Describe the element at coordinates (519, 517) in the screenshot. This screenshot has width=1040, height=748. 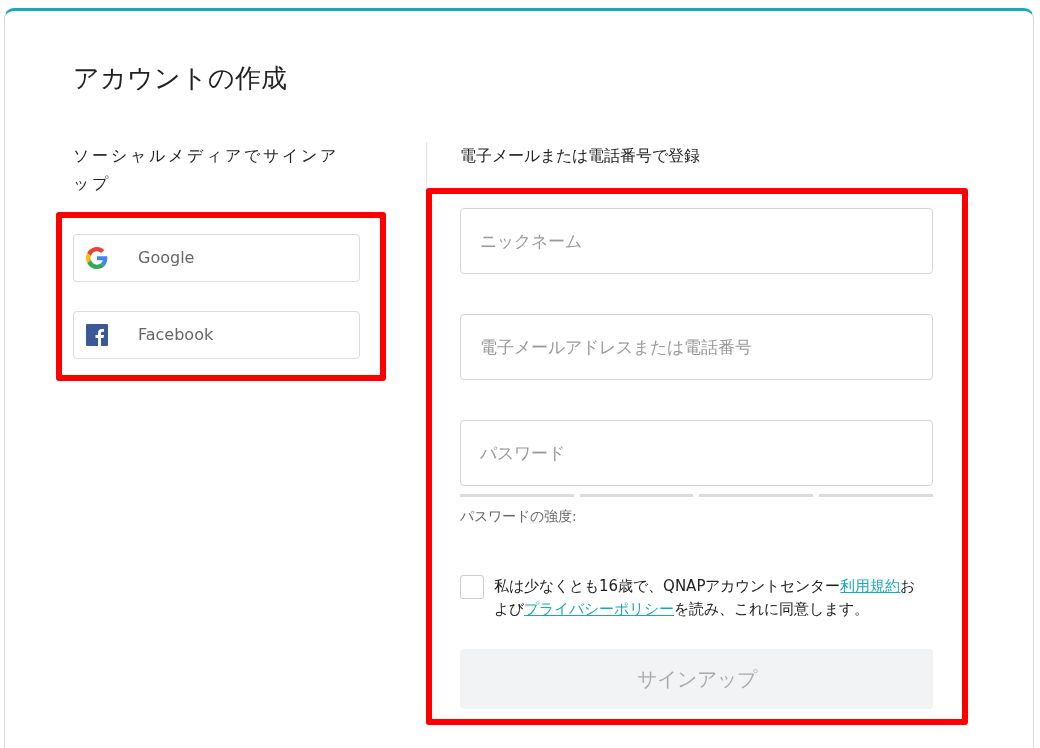
I see `strength-label: パスワードの強度:` at that location.